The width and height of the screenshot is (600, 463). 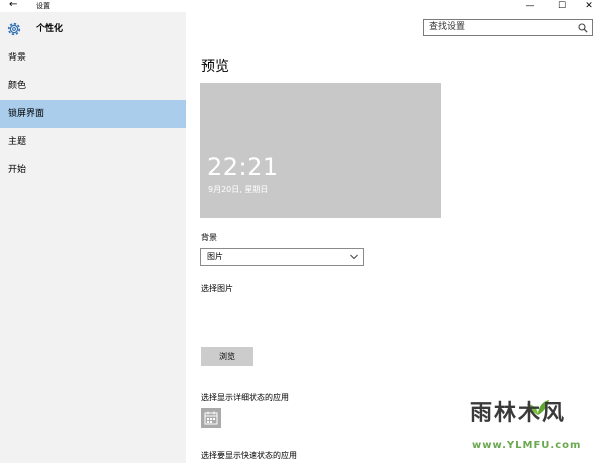 I want to click on sidebar-header-label: 个性化, so click(x=50, y=29).